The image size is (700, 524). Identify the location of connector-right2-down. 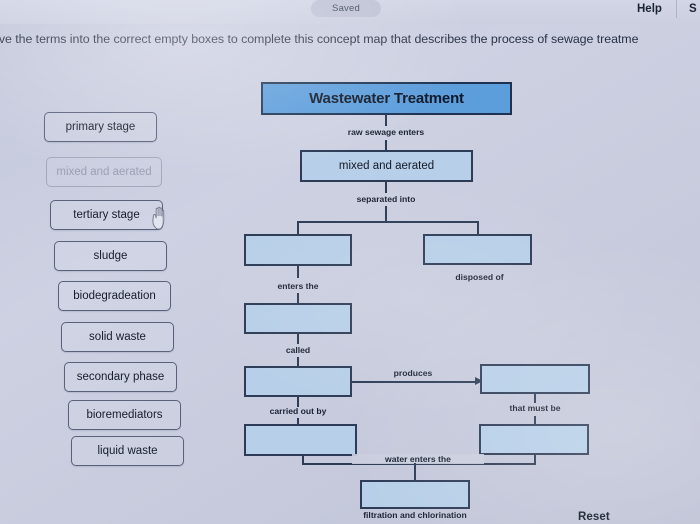
(535, 398).